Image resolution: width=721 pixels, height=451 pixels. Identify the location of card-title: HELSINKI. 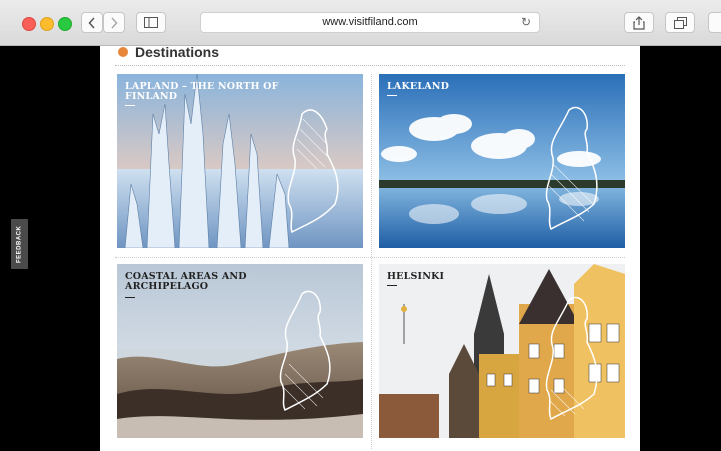
(416, 276).